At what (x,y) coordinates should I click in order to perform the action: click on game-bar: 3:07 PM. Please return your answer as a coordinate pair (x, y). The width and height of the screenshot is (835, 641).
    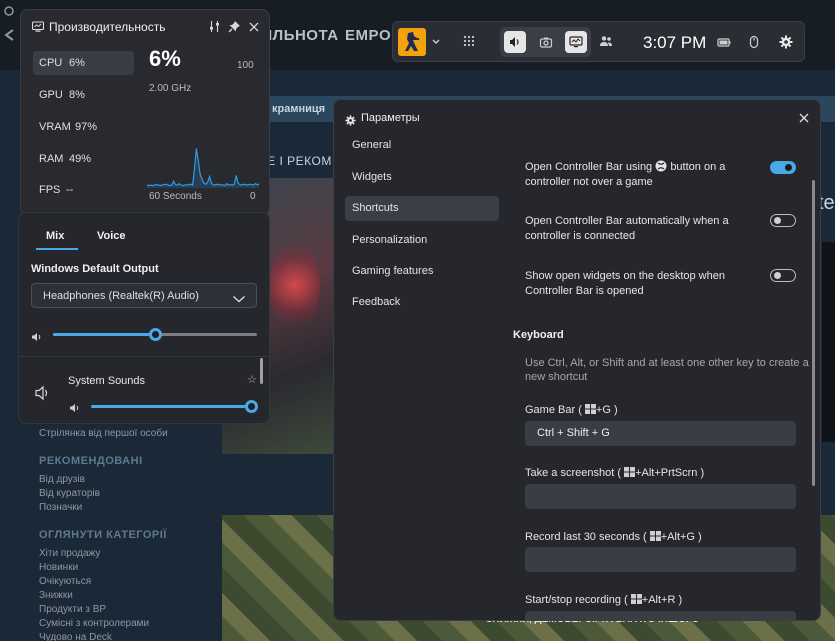
    Looking at the image, I should click on (598, 41).